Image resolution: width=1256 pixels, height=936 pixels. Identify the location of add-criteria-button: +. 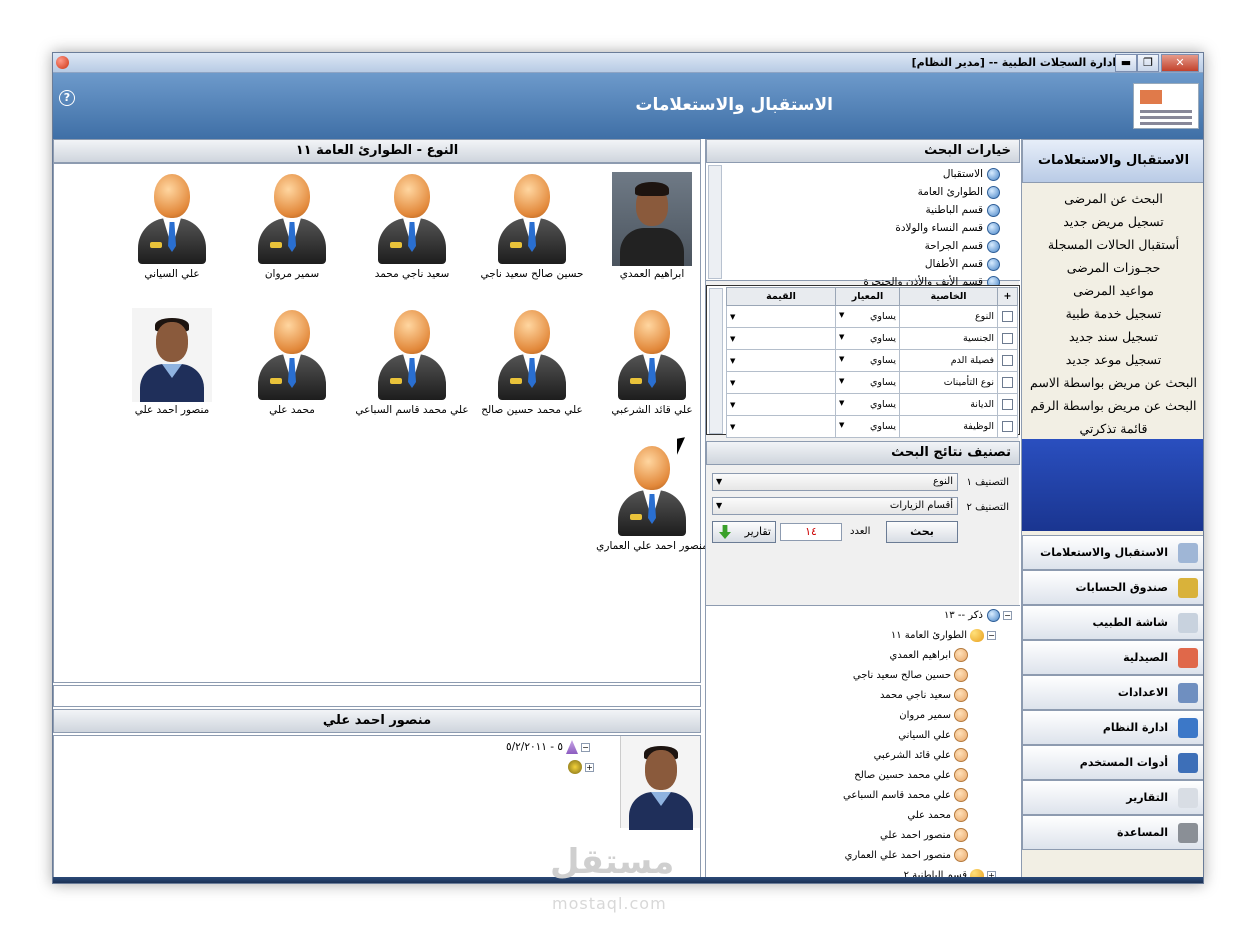
(1007, 296).